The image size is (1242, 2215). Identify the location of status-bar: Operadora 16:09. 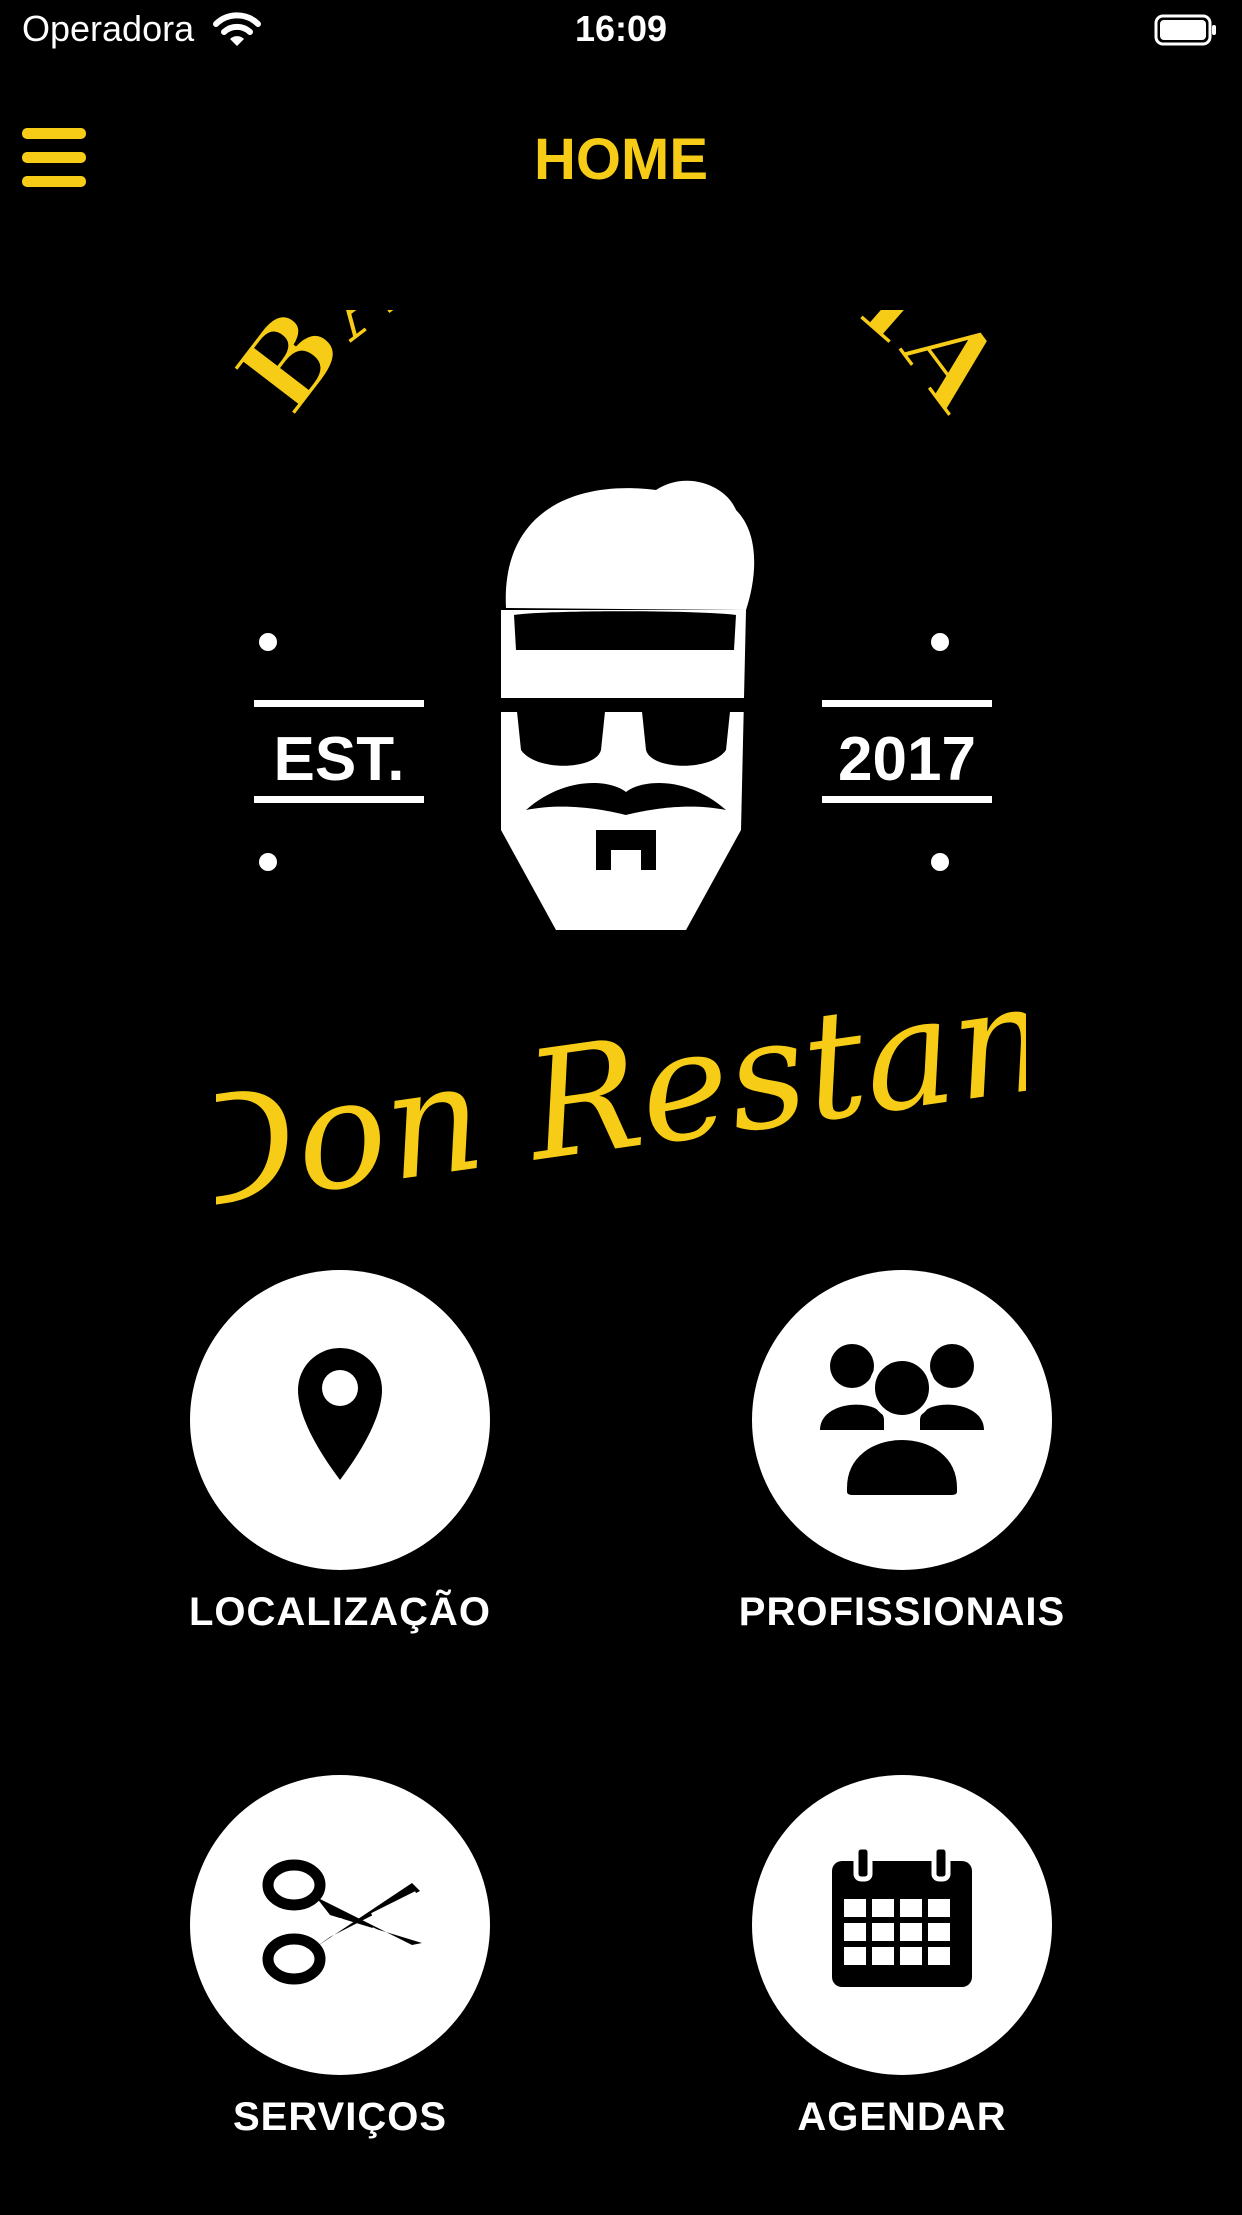
(621, 32).